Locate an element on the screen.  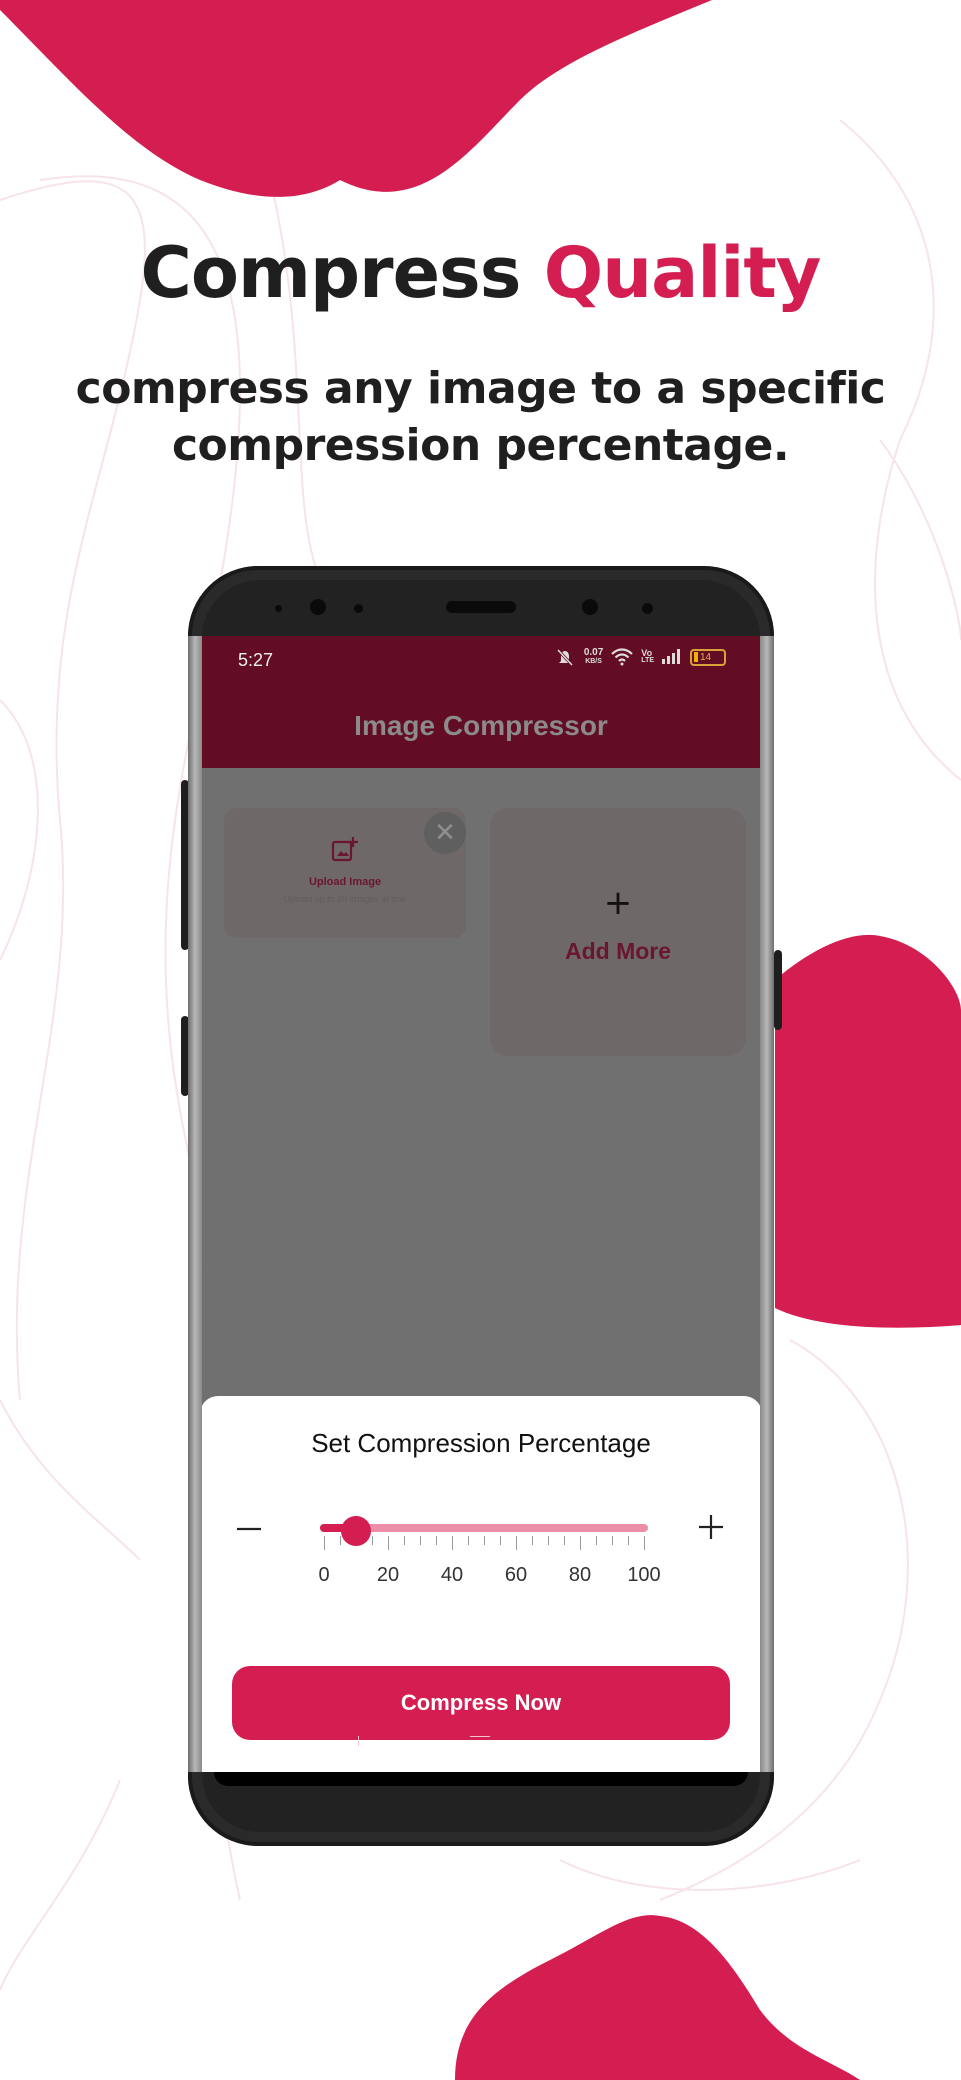
phone-power-button is located at coordinates (778, 990).